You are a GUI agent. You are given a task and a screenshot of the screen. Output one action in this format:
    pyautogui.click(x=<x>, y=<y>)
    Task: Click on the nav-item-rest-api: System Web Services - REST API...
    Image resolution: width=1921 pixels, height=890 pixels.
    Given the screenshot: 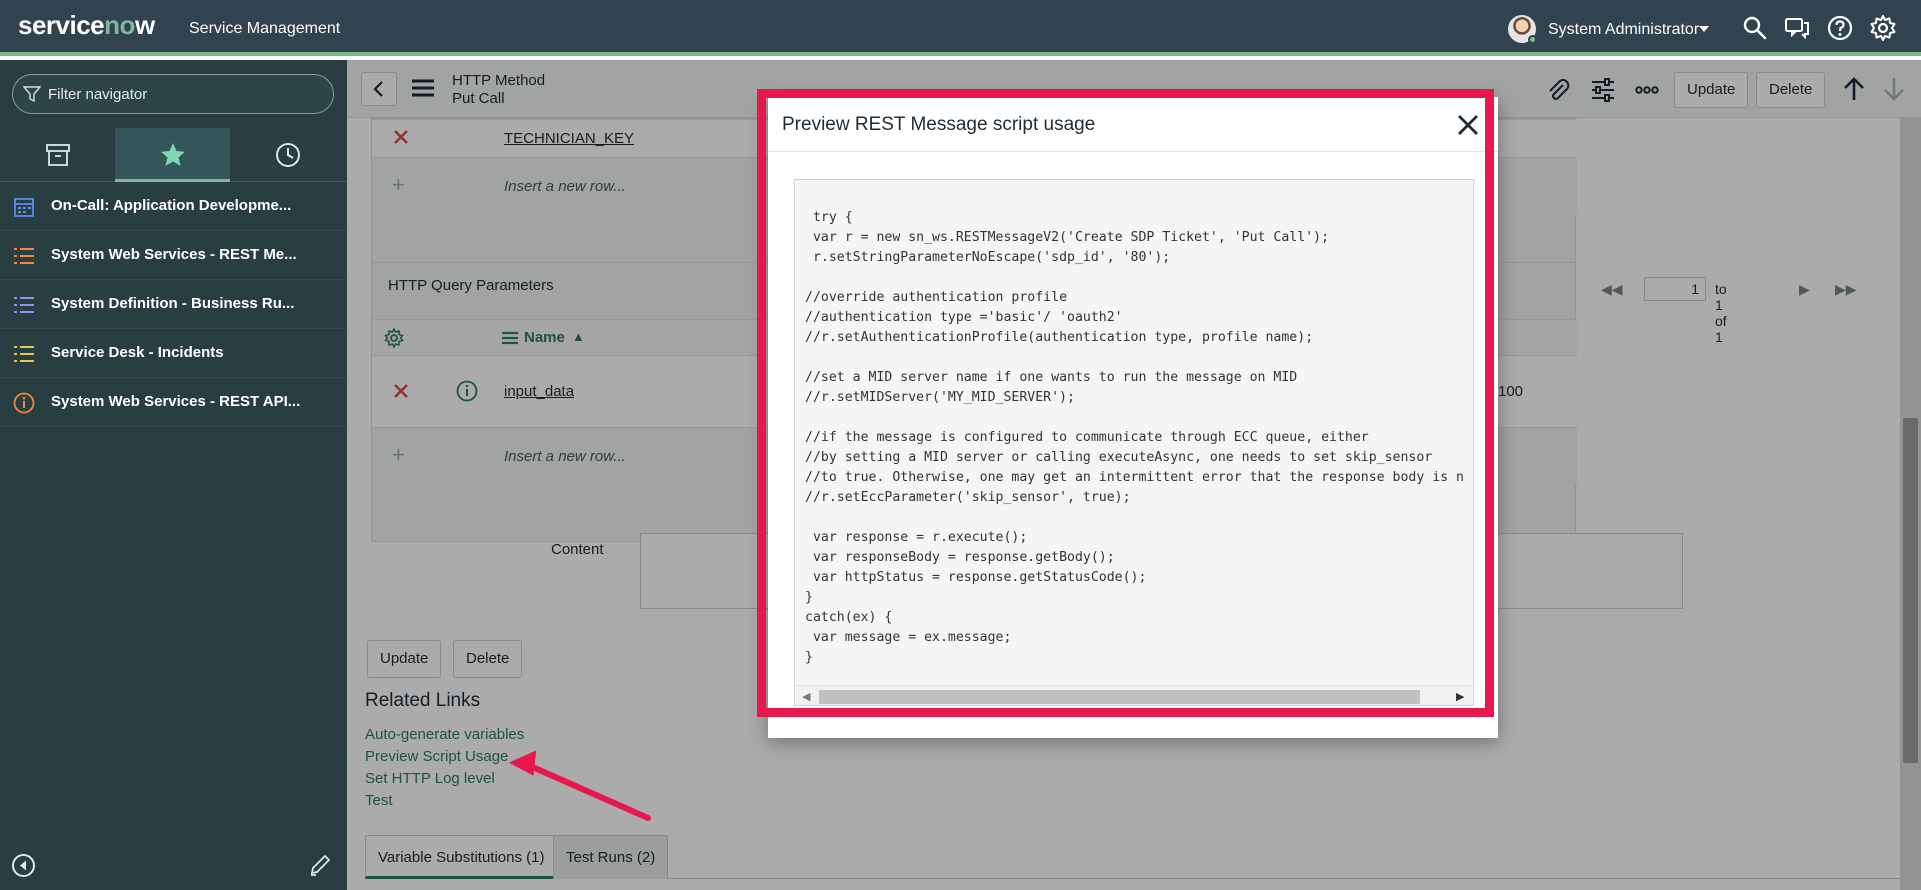 What is the action you would take?
    pyautogui.click(x=173, y=402)
    